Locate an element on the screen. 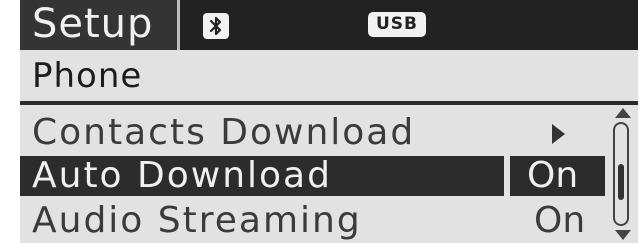  page-title: Setup is located at coordinates (93, 24).